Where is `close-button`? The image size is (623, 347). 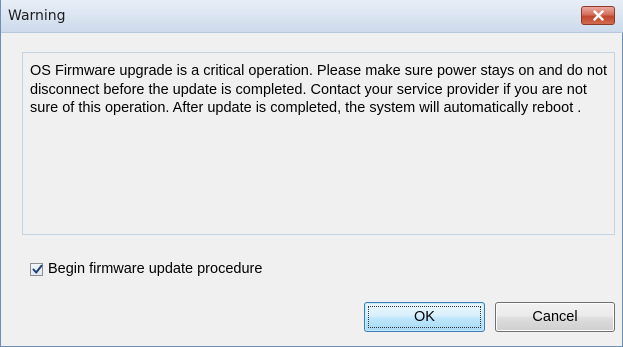 close-button is located at coordinates (598, 15).